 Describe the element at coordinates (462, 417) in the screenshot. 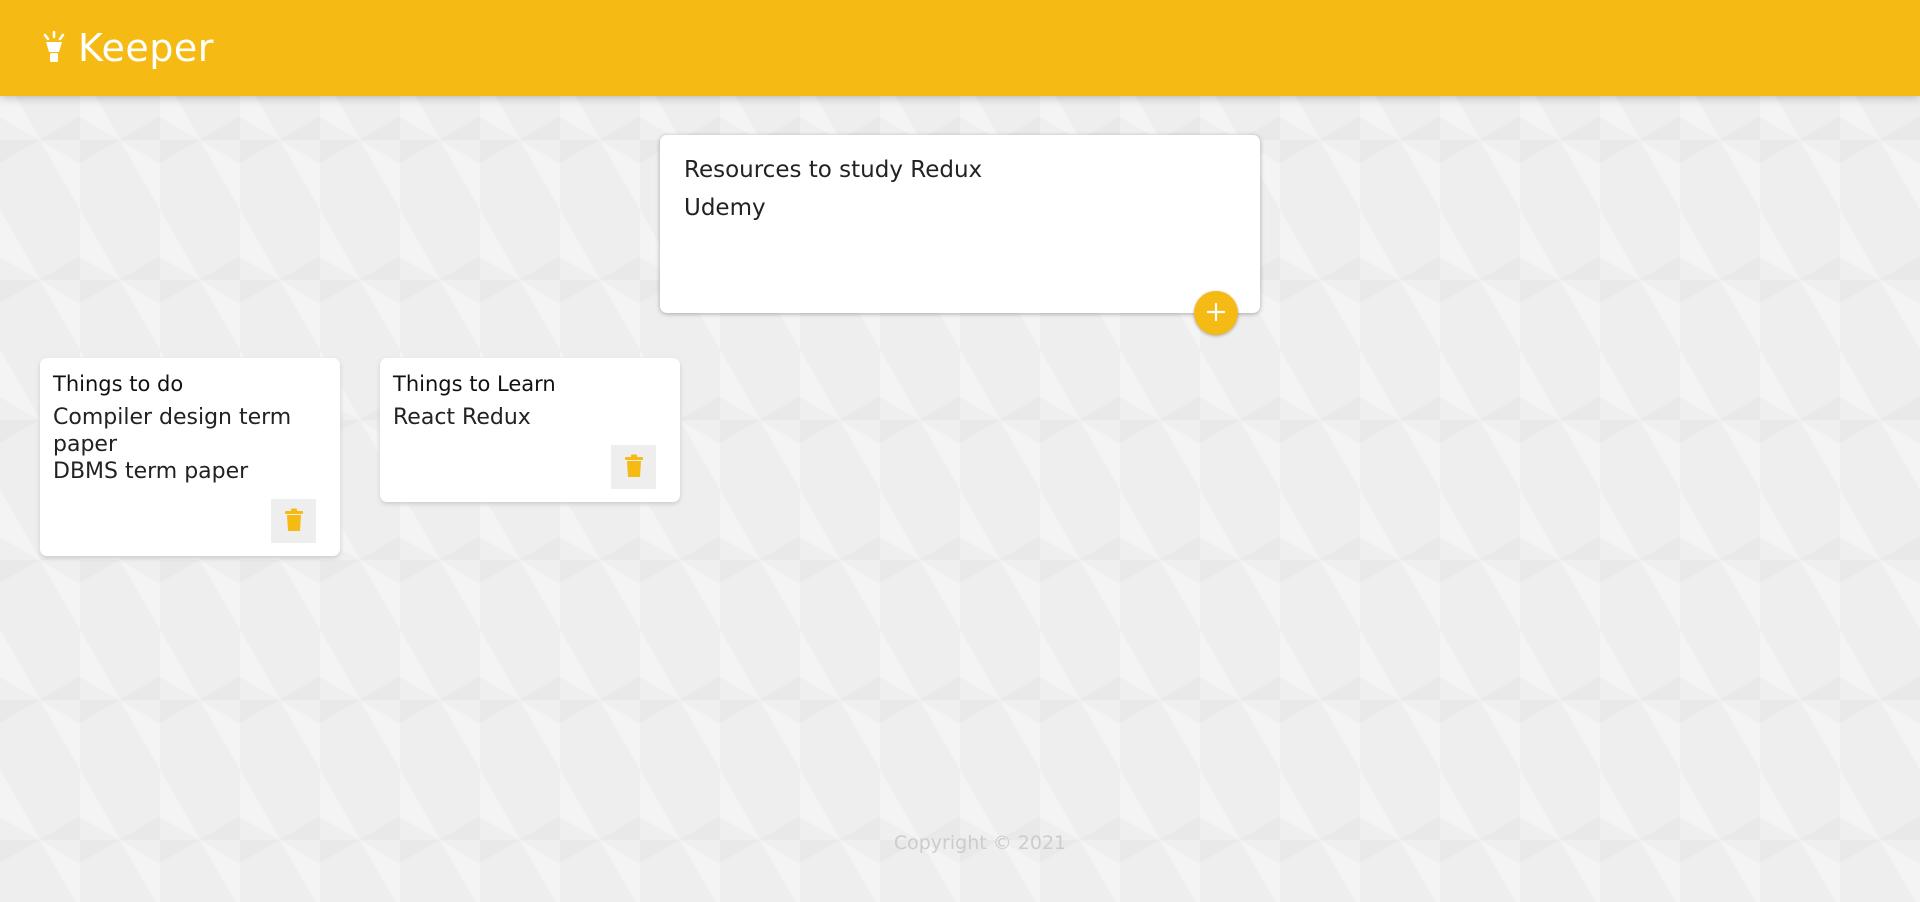

I see `note-content: React Redux` at that location.